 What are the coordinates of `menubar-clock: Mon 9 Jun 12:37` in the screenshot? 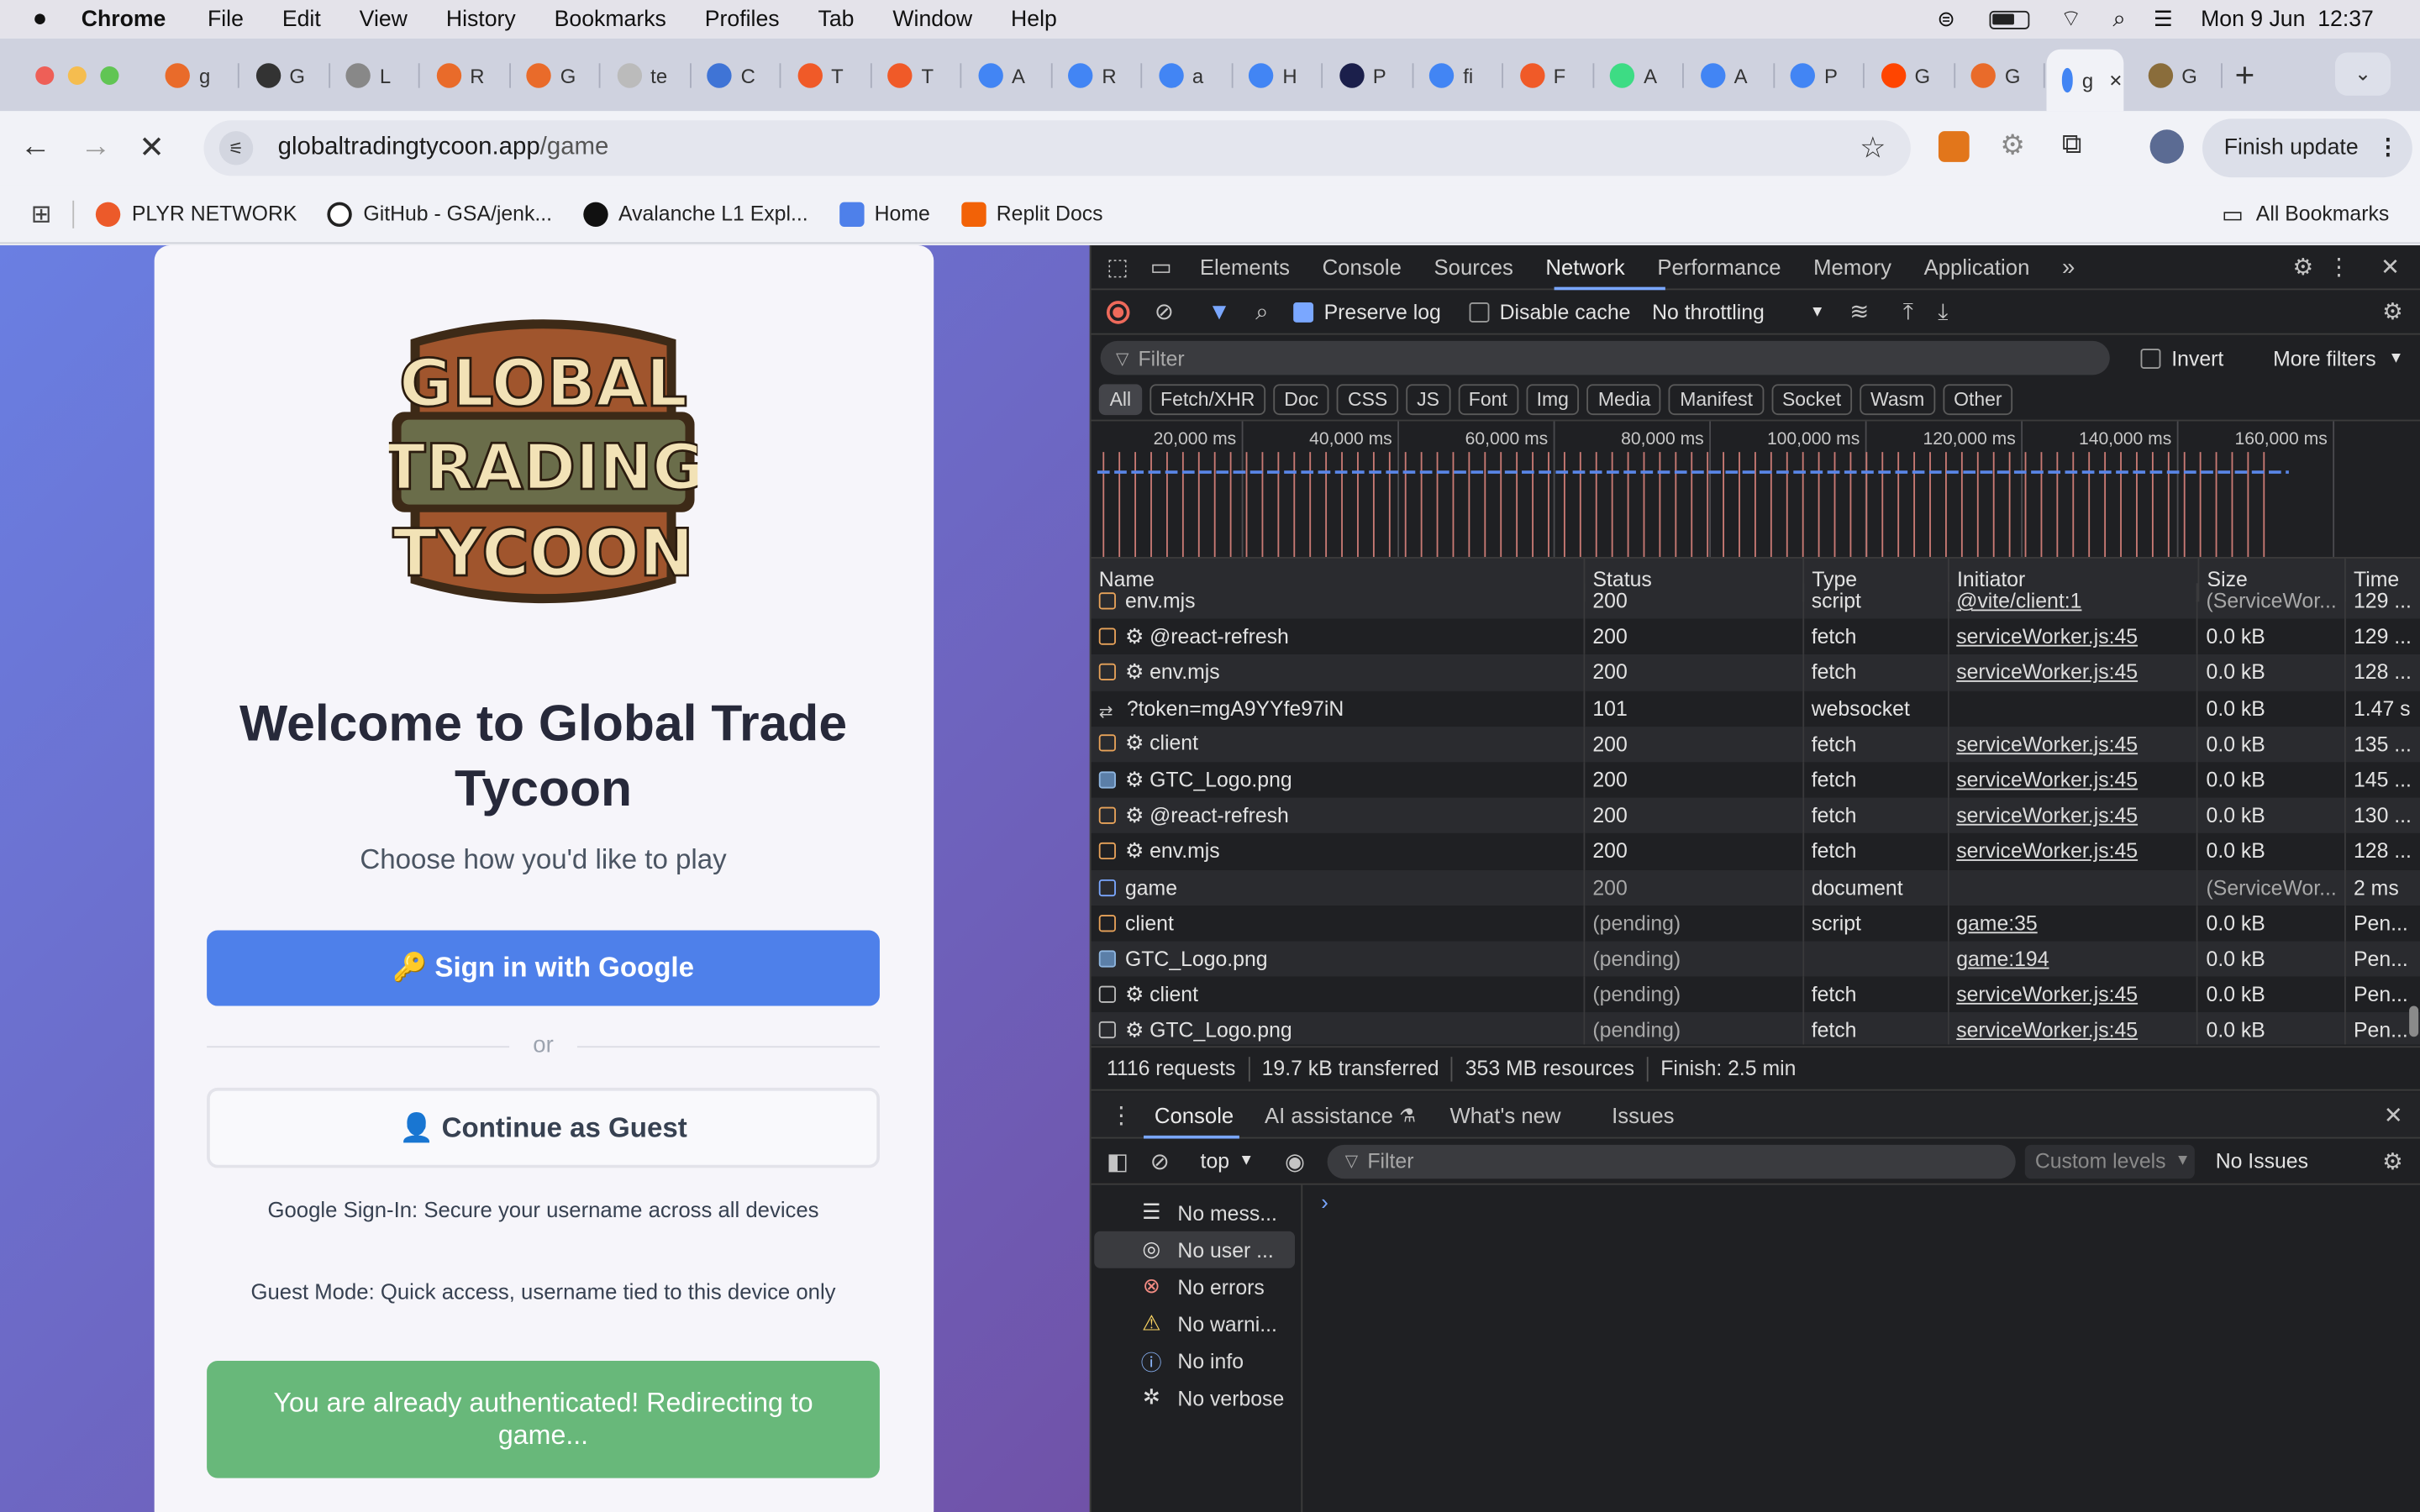 It's located at (2287, 19).